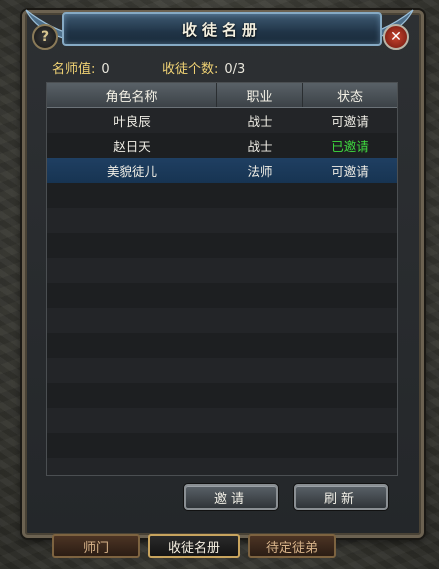 This screenshot has height=569, width=439. What do you see at coordinates (190, 69) in the screenshot?
I see `apprentice-count-label: 收徒个数:` at bounding box center [190, 69].